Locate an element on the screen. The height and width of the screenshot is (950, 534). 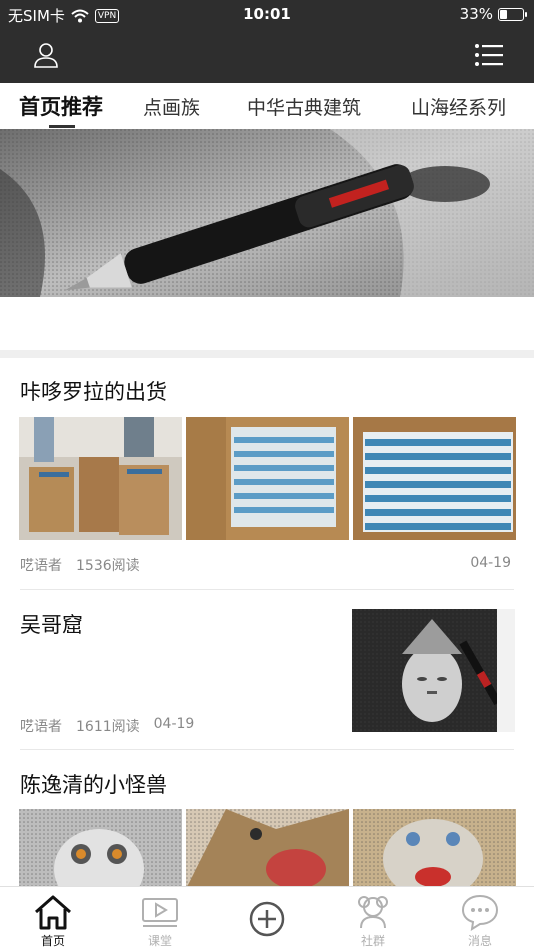
tab-classroom: 课堂 is located at coordinates (160, 918).